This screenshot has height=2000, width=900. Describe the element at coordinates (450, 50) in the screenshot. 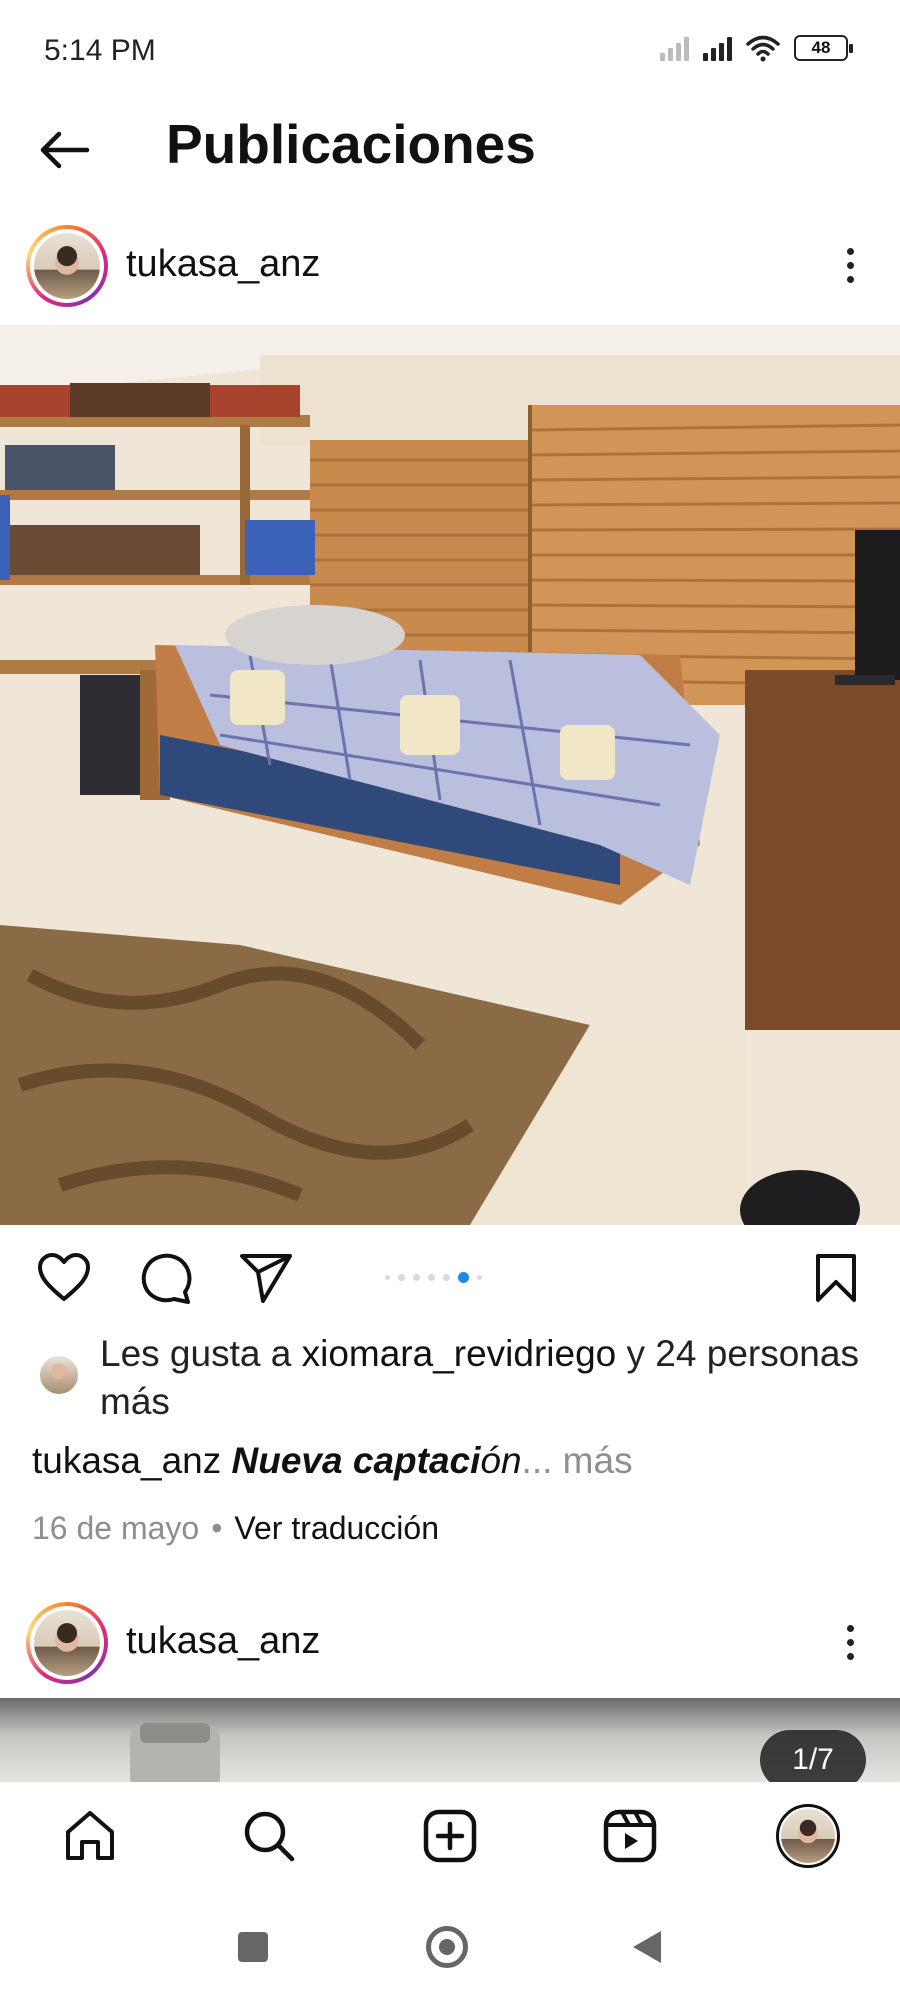

I see `status-bar: 5:14 PM 48` at that location.